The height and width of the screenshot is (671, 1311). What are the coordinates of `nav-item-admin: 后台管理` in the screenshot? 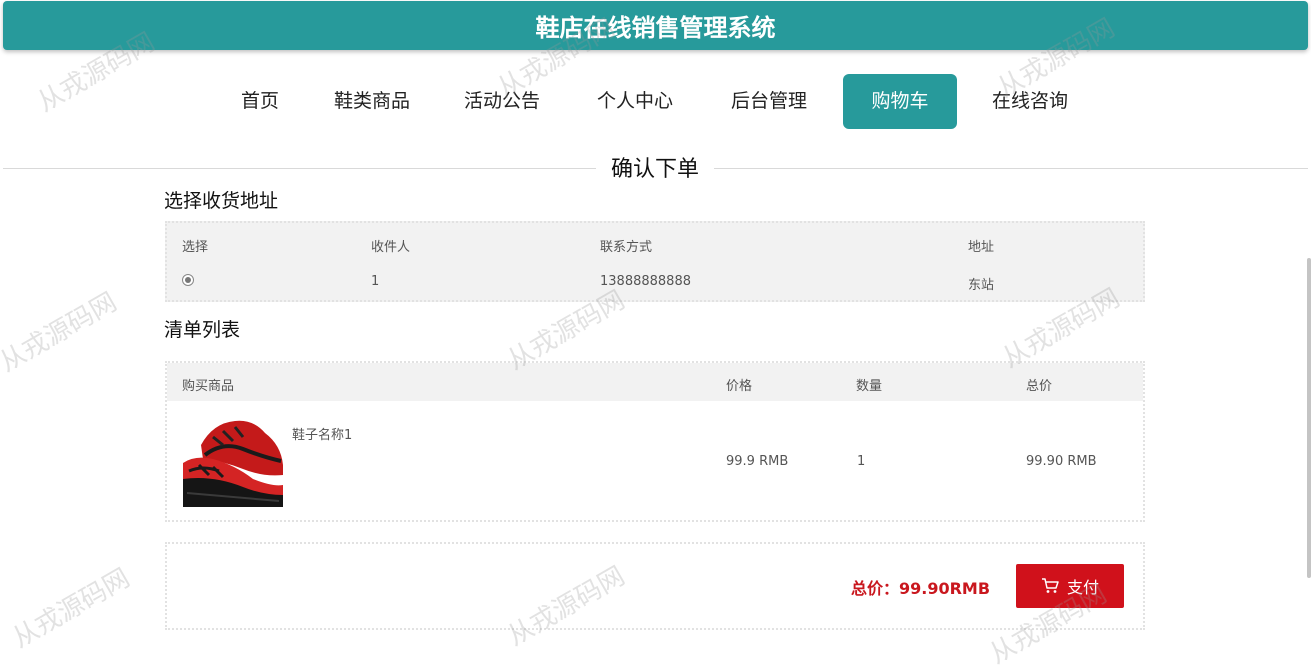 It's located at (769, 101).